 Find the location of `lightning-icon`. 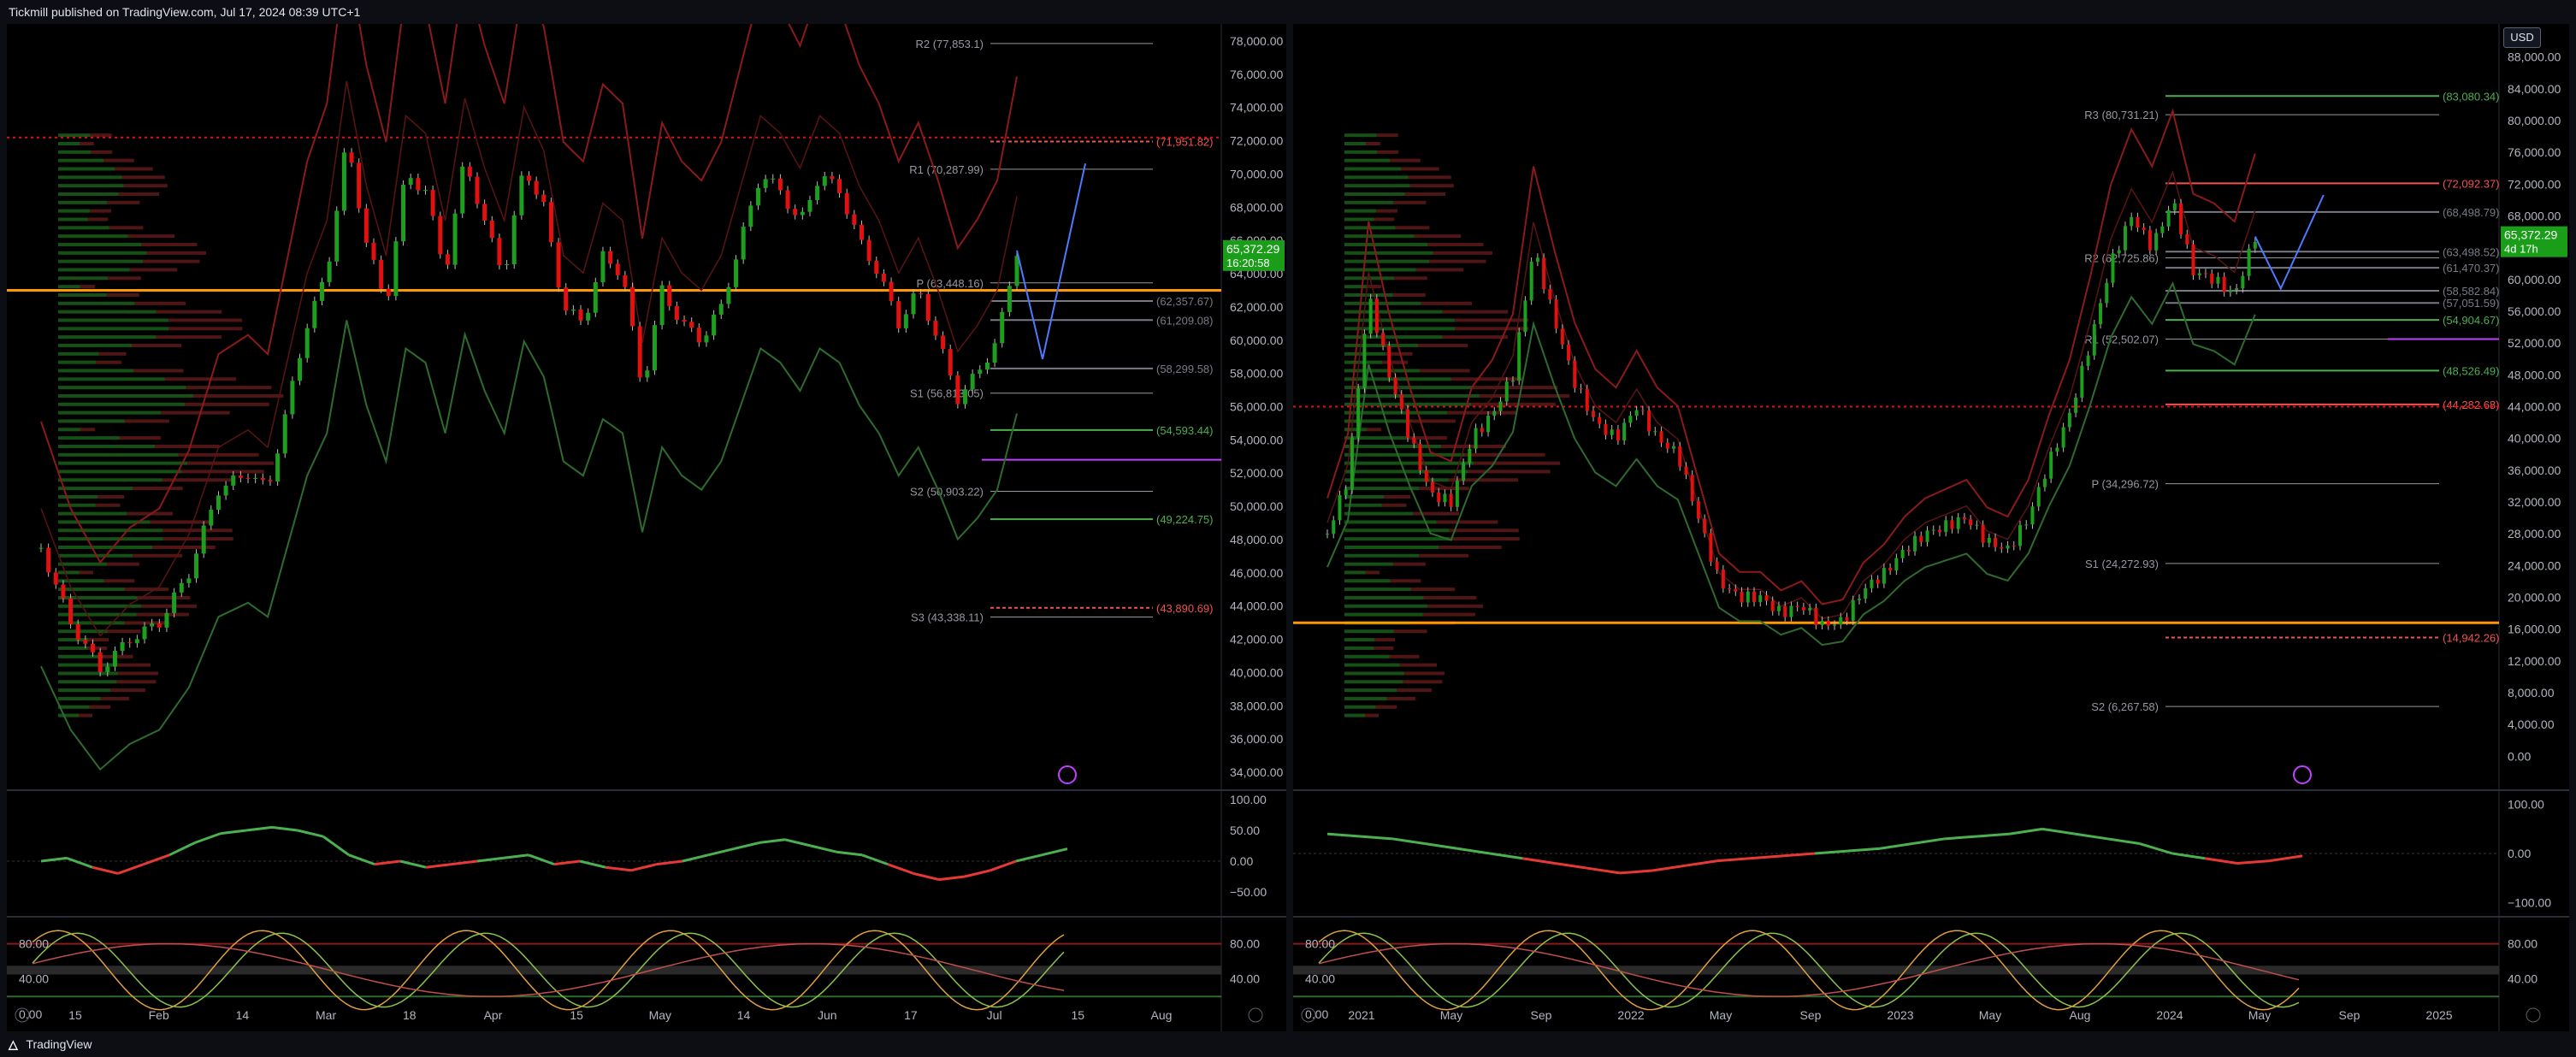

lightning-icon is located at coordinates (1067, 774).